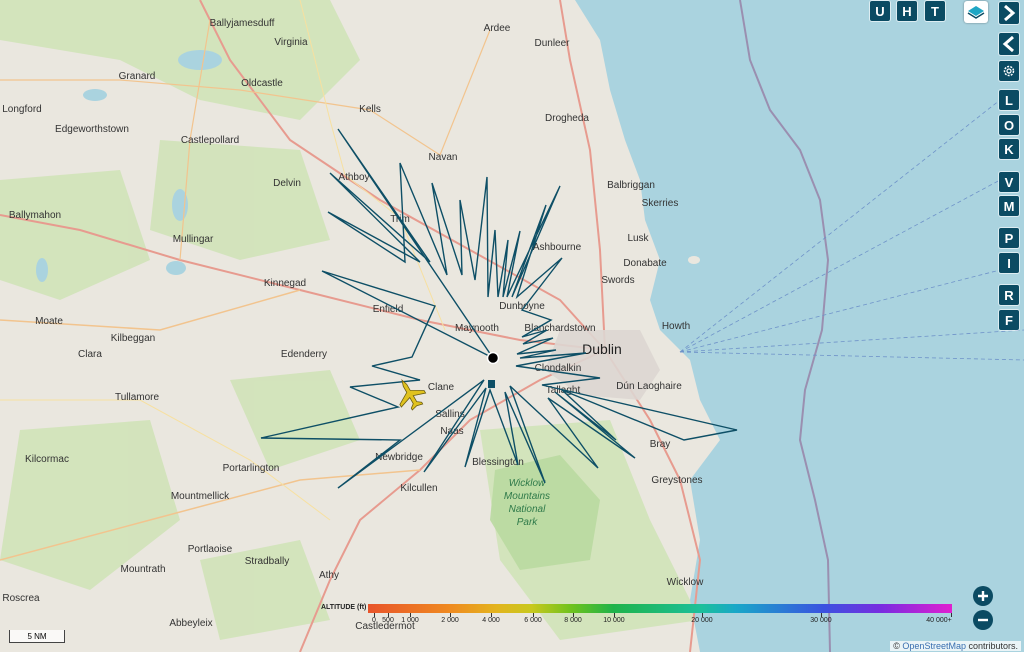  What do you see at coordinates (190, 623) in the screenshot?
I see `place-label: Abbeyleix` at bounding box center [190, 623].